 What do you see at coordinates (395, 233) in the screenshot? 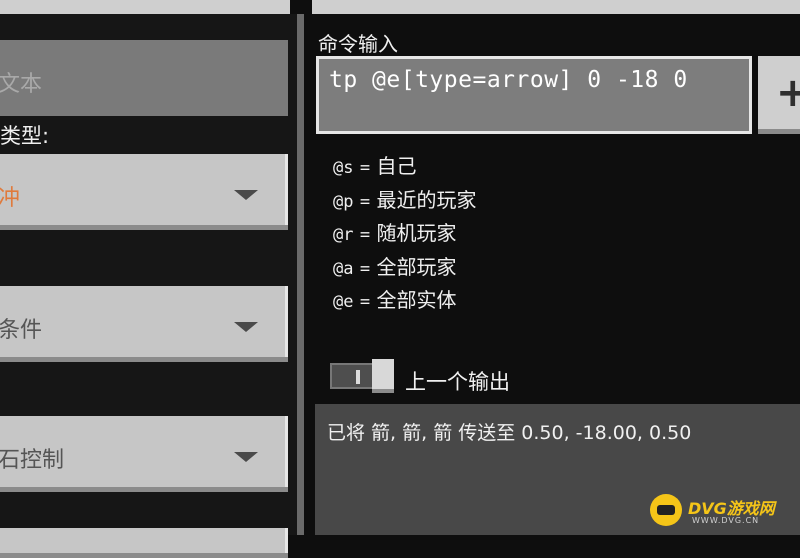
I see `selector-item: @r = 随机玩家` at bounding box center [395, 233].